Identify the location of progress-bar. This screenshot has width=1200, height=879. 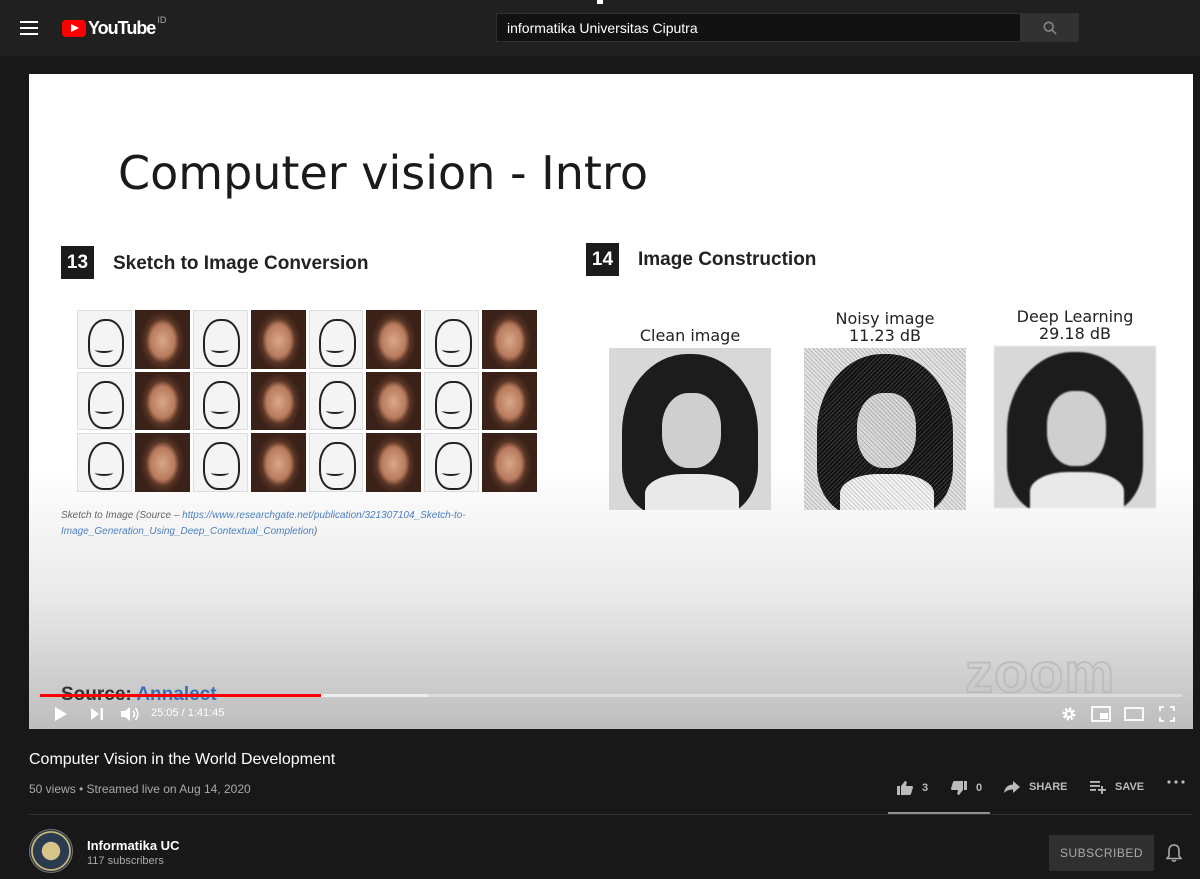
(611, 695).